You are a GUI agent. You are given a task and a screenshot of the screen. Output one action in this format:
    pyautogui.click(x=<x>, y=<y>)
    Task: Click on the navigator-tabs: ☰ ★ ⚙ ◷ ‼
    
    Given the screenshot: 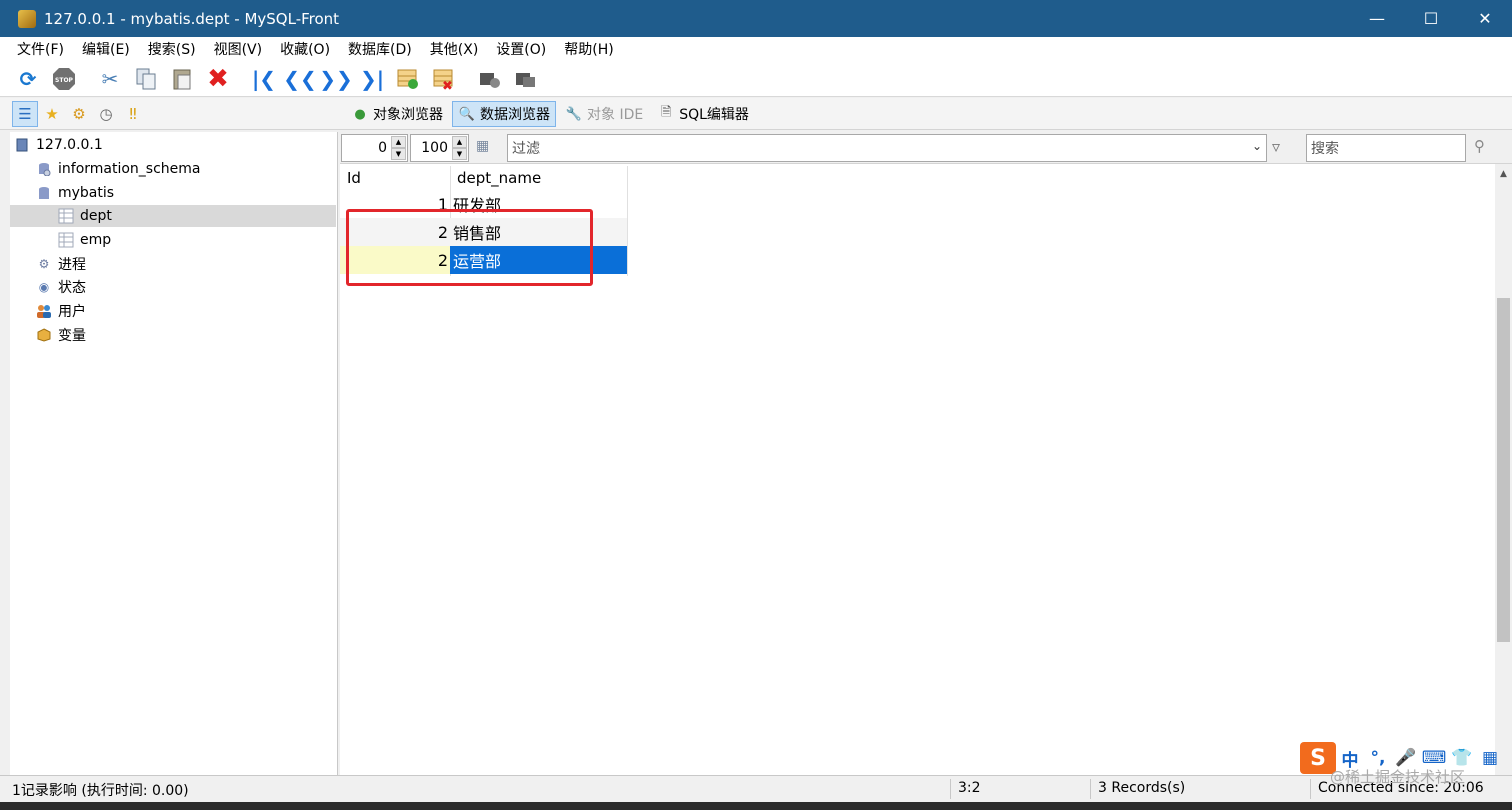 What is the action you would take?
    pyautogui.click(x=79, y=114)
    